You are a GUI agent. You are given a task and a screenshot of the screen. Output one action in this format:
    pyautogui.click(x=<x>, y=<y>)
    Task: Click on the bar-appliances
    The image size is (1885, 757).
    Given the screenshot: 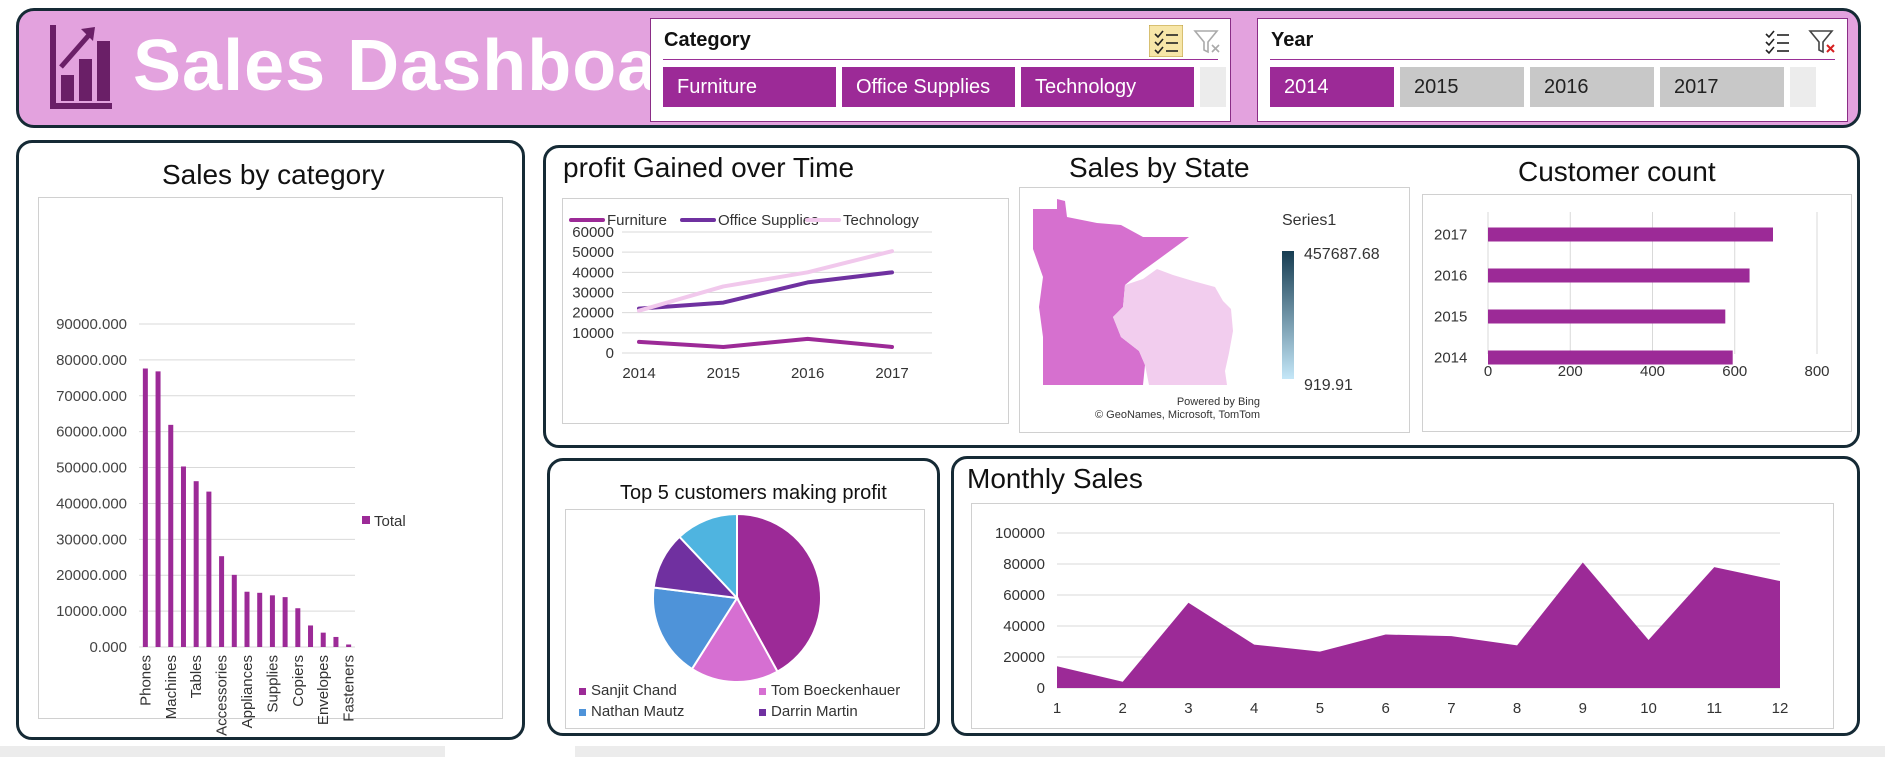 What is the action you would take?
    pyautogui.click(x=247, y=619)
    